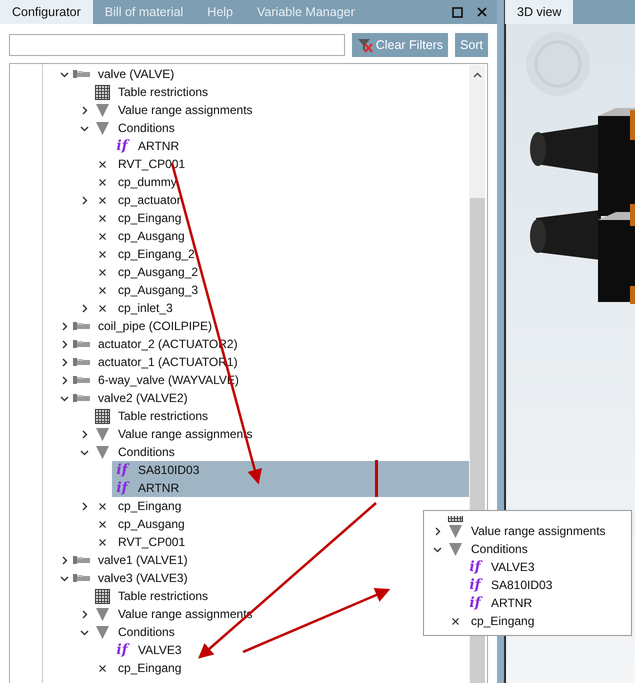 The width and height of the screenshot is (635, 683). What do you see at coordinates (477, 75) in the screenshot?
I see `scroll-up-icon` at bounding box center [477, 75].